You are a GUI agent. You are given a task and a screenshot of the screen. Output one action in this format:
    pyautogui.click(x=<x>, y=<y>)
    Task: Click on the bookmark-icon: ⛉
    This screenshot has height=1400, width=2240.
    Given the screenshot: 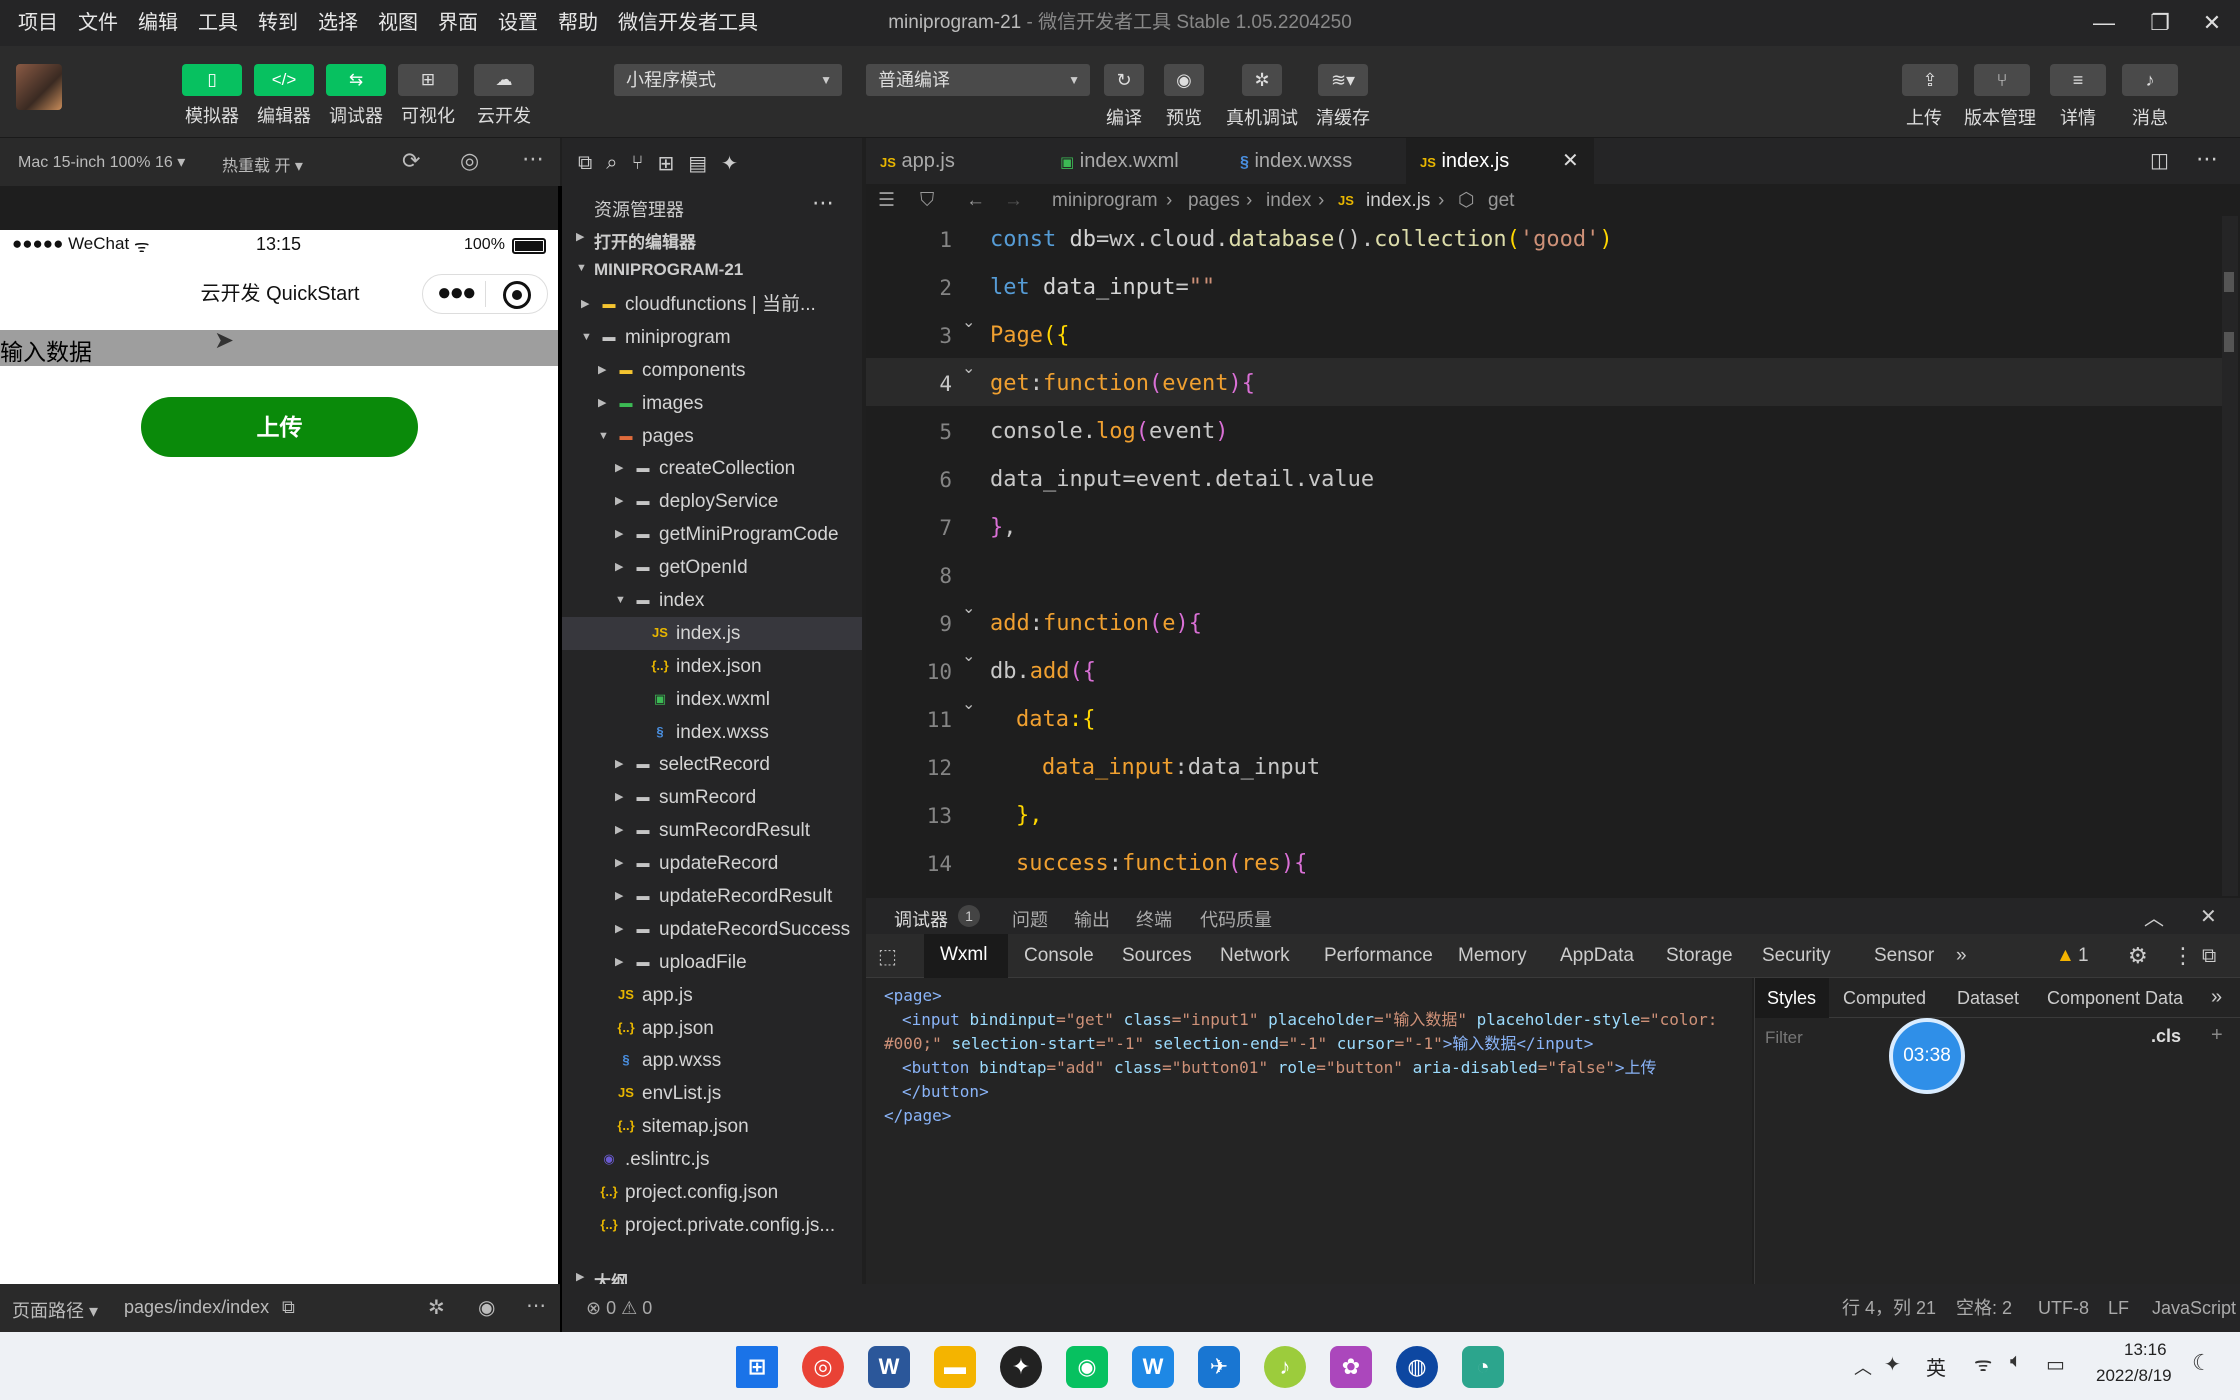 What is the action you would take?
    pyautogui.click(x=927, y=201)
    